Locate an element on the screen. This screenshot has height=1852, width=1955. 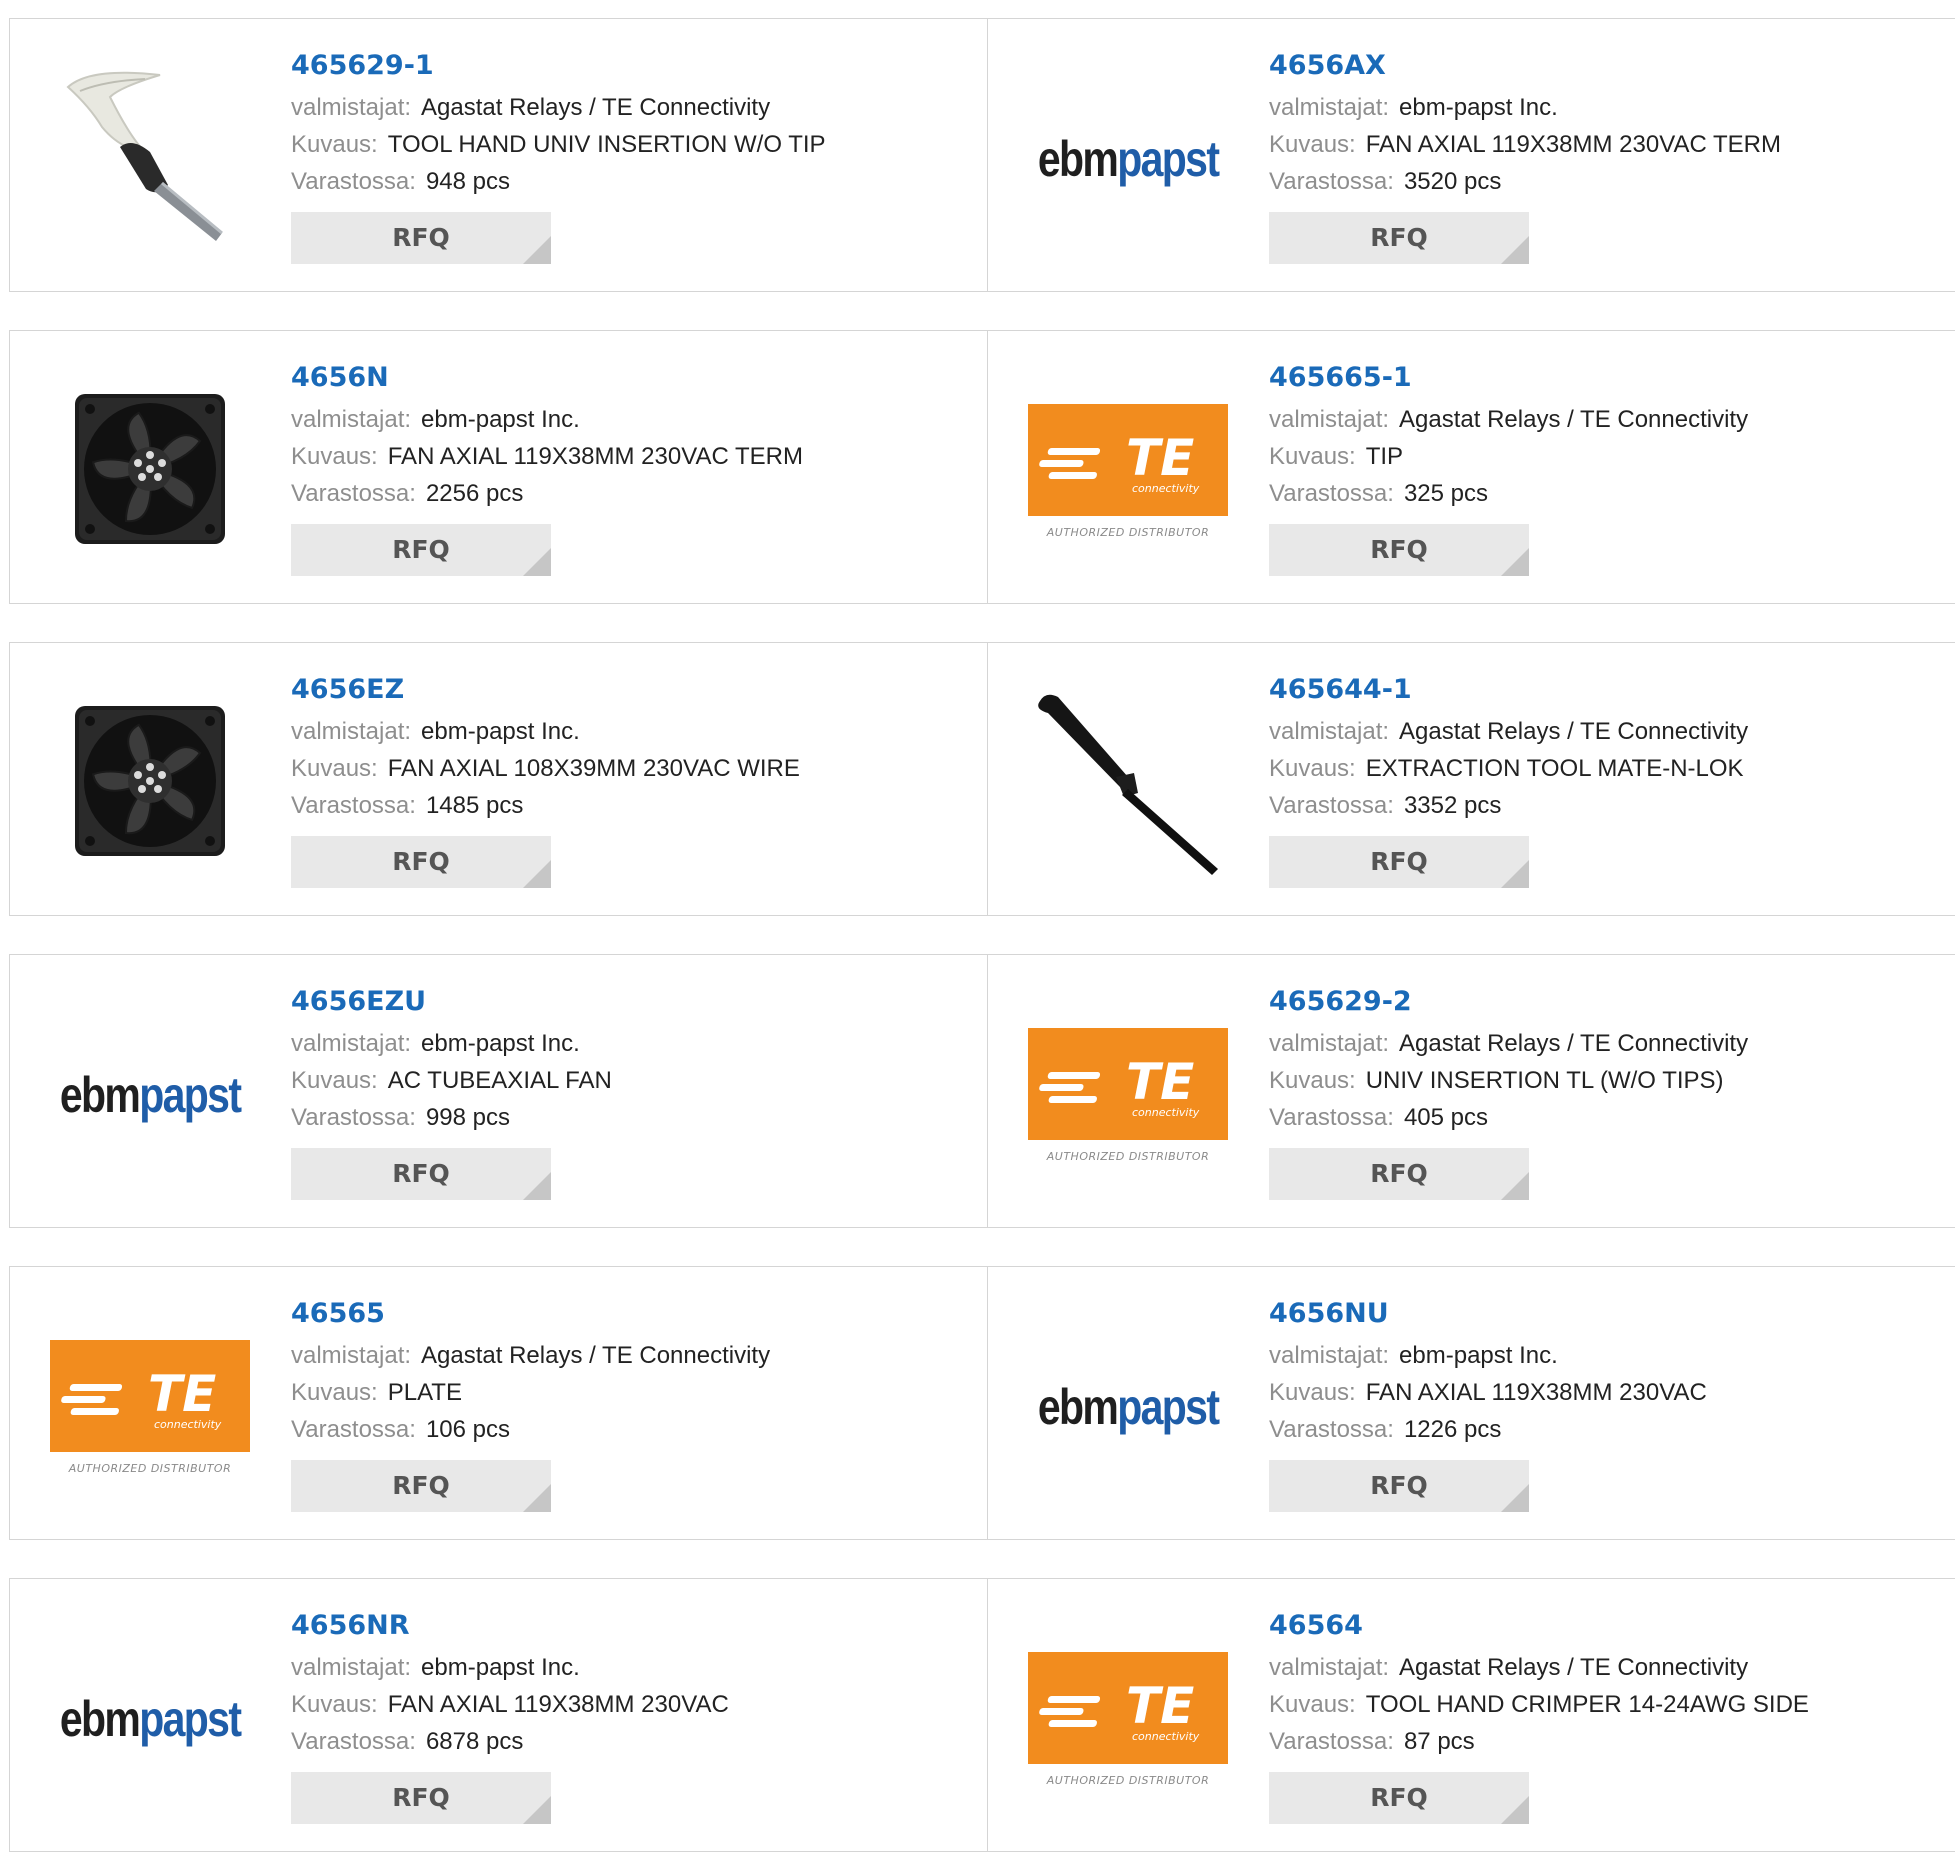
insertion-tool-image is located at coordinates (150, 159).